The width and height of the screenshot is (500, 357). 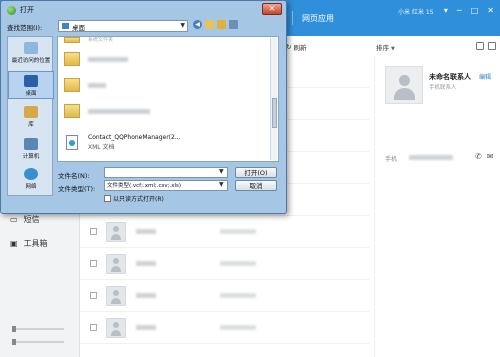 I want to click on readonly-checkbox: 以只读方式打开(R), so click(x=134, y=198).